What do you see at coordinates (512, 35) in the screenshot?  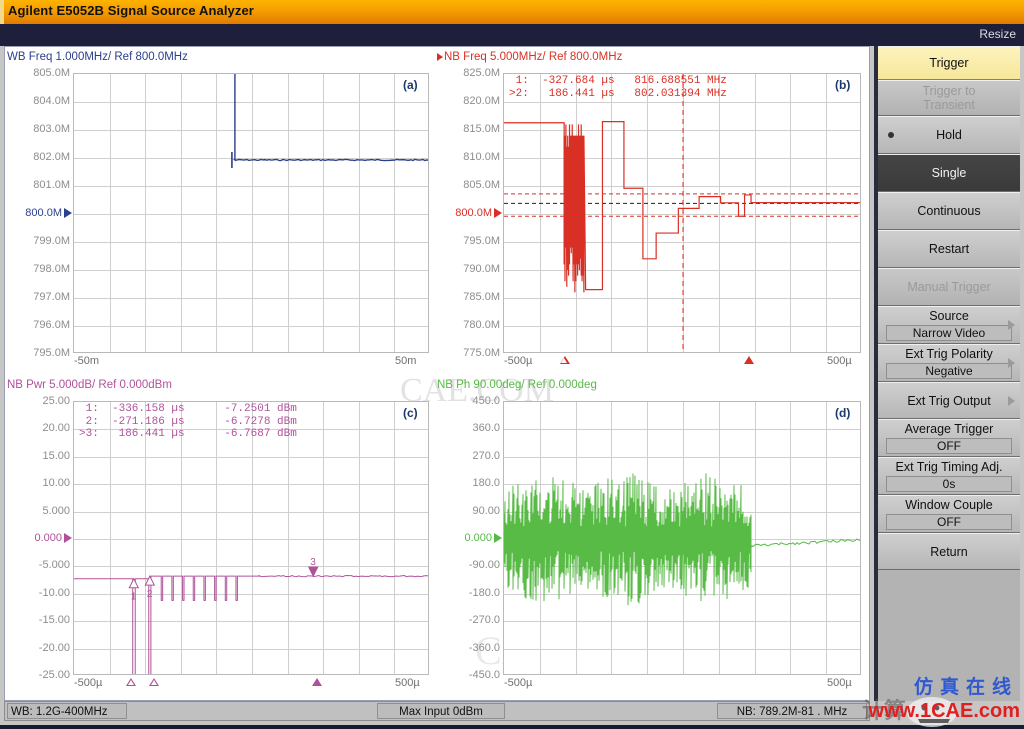 I see `menu-bar: Resize` at bounding box center [512, 35].